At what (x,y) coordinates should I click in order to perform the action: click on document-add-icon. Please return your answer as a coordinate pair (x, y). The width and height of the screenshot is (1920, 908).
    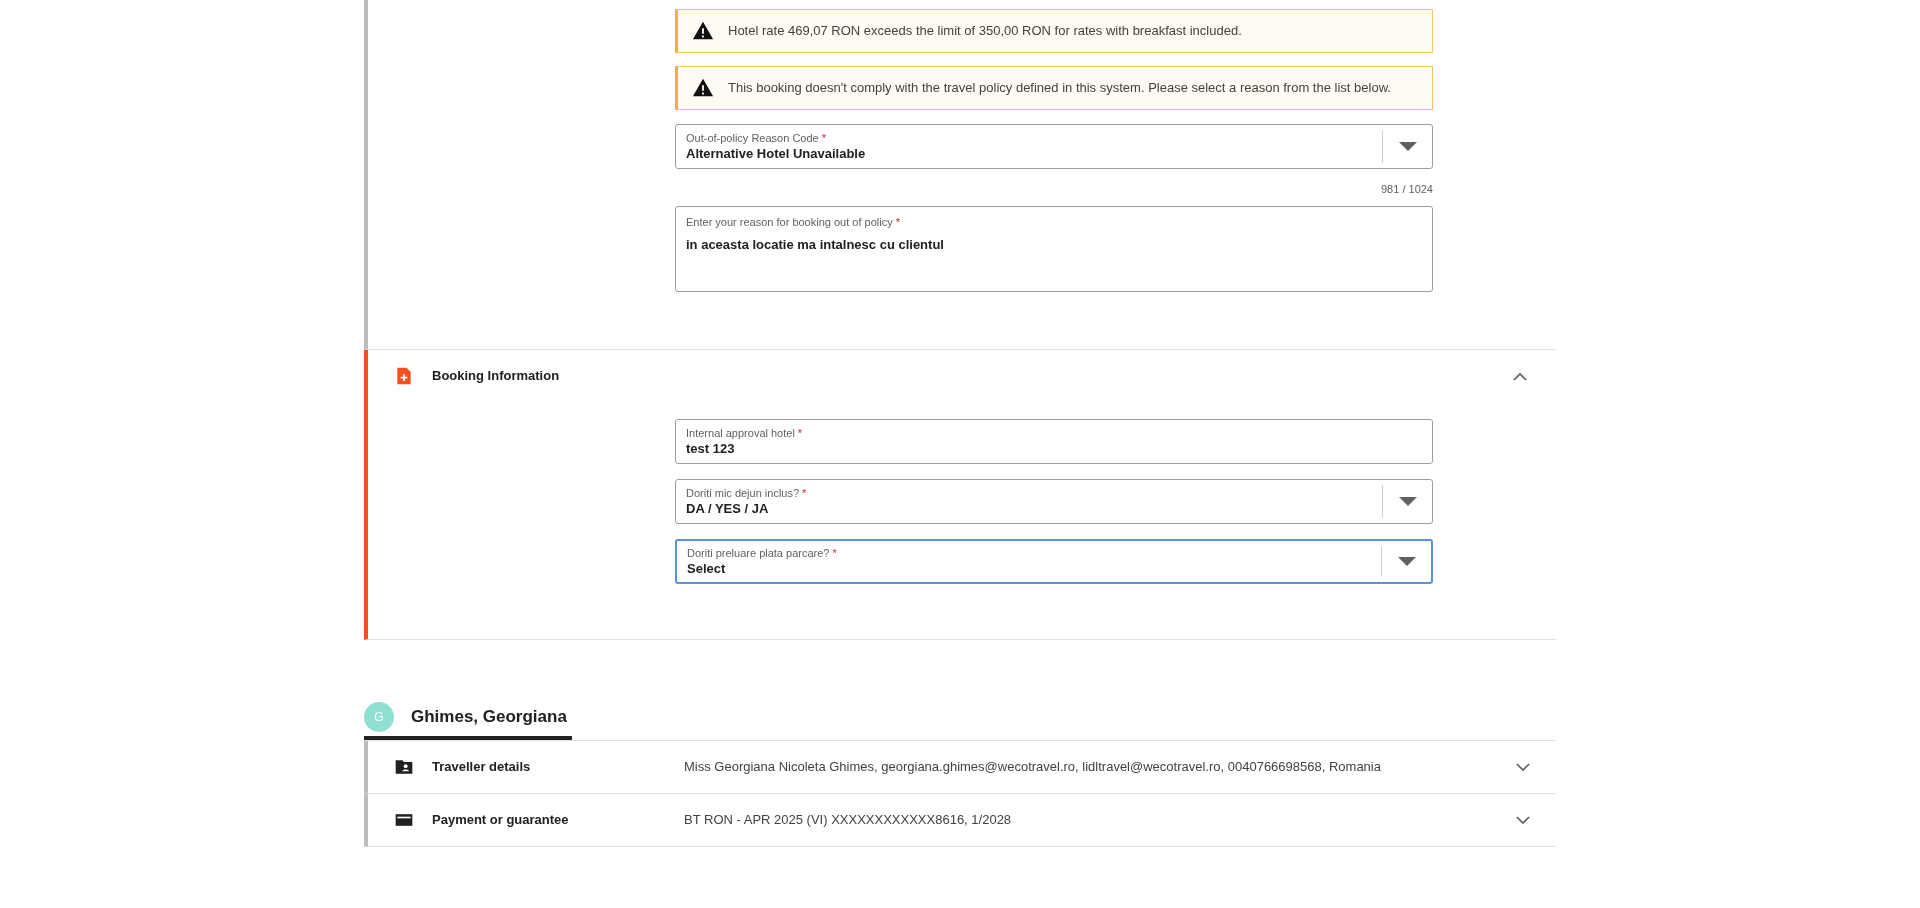
    Looking at the image, I should click on (404, 376).